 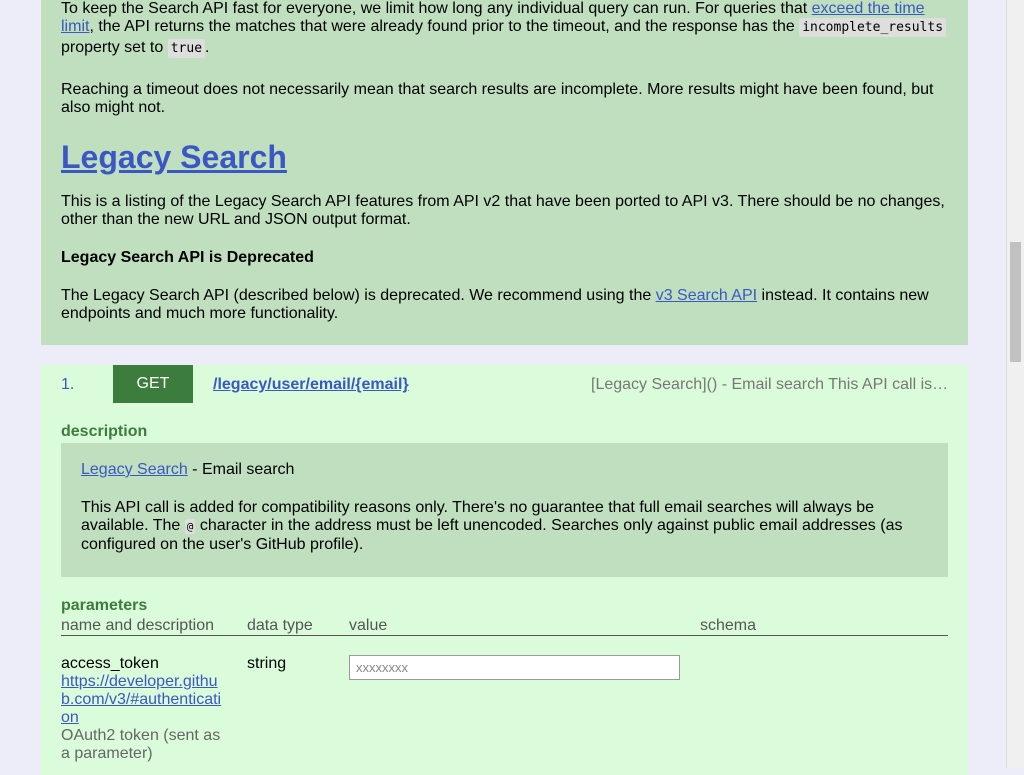 What do you see at coordinates (207, 47) in the screenshot?
I see `rate-text-4: .` at bounding box center [207, 47].